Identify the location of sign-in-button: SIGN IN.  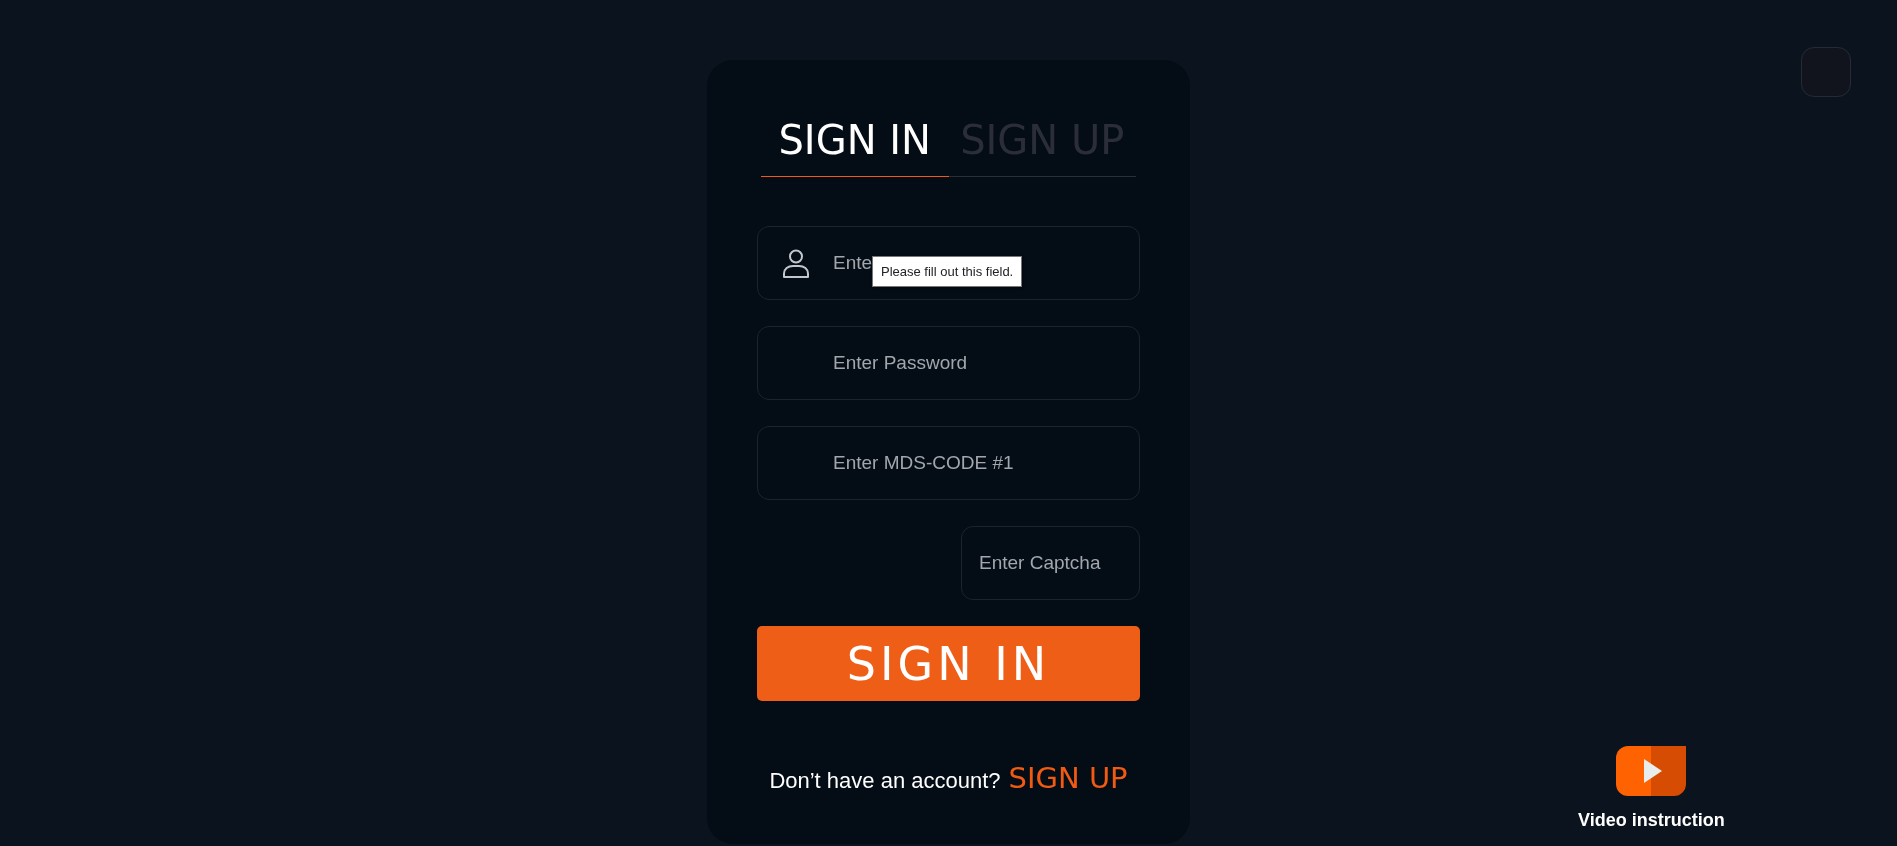
(948, 663).